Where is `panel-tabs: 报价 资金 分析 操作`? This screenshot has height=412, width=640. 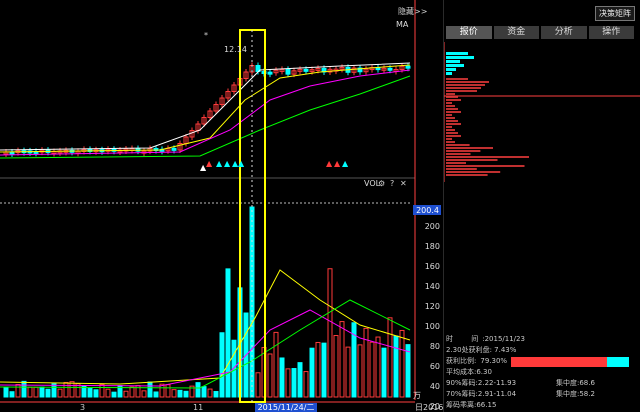
panel-tabs: 报价 资金 分析 操作 is located at coordinates (541, 32).